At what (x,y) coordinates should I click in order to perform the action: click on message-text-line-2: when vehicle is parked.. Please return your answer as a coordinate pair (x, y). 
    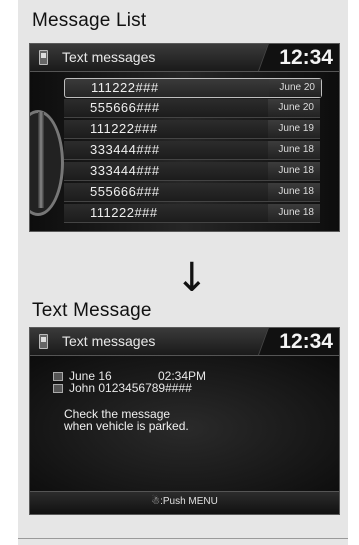
    Looking at the image, I should click on (126, 426).